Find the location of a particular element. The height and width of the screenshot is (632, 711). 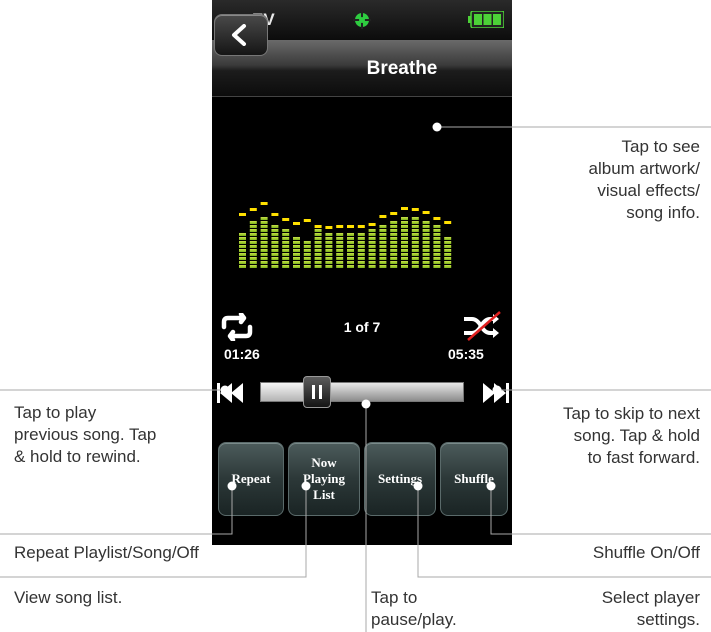

callout-pause-play: Tap to pause/play. is located at coordinates (414, 609).